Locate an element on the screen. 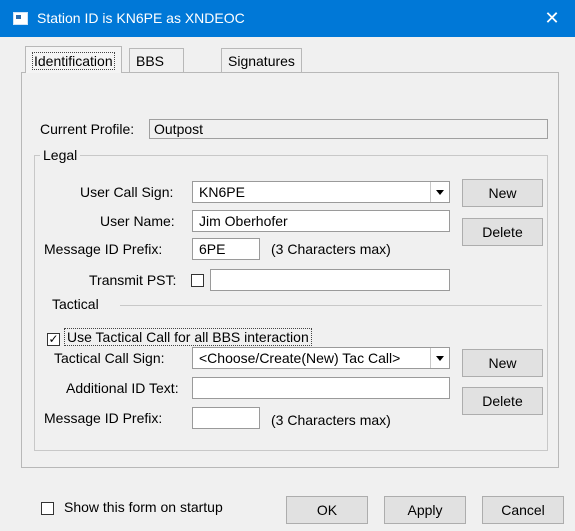 This screenshot has width=575, height=531. legal-msg-id-prefix-input: 6PE is located at coordinates (226, 249).